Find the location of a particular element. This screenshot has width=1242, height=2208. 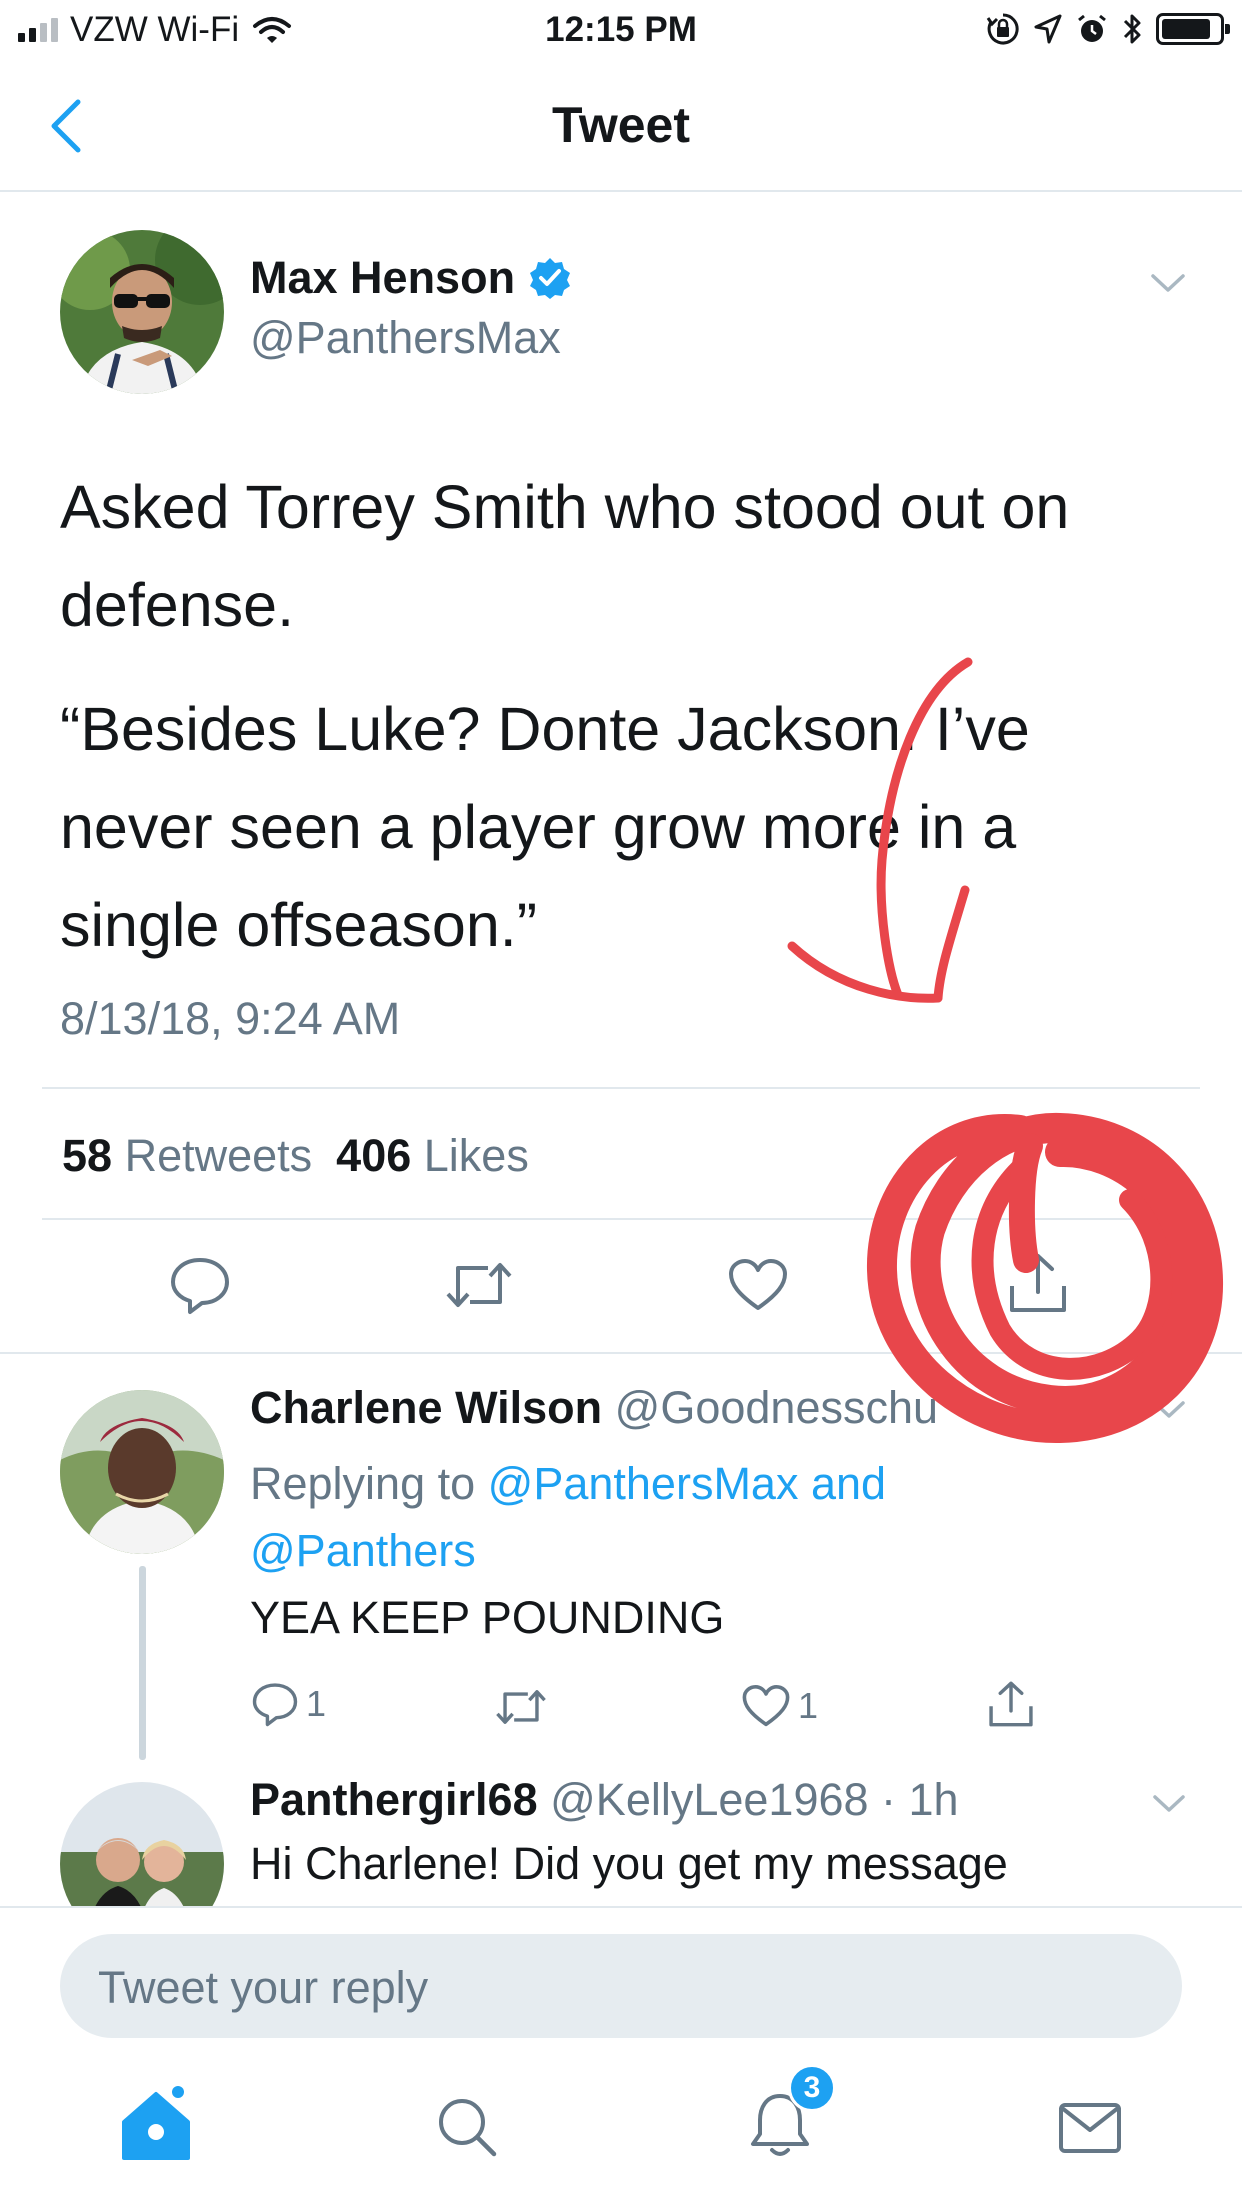

tab-home is located at coordinates (156, 2124).